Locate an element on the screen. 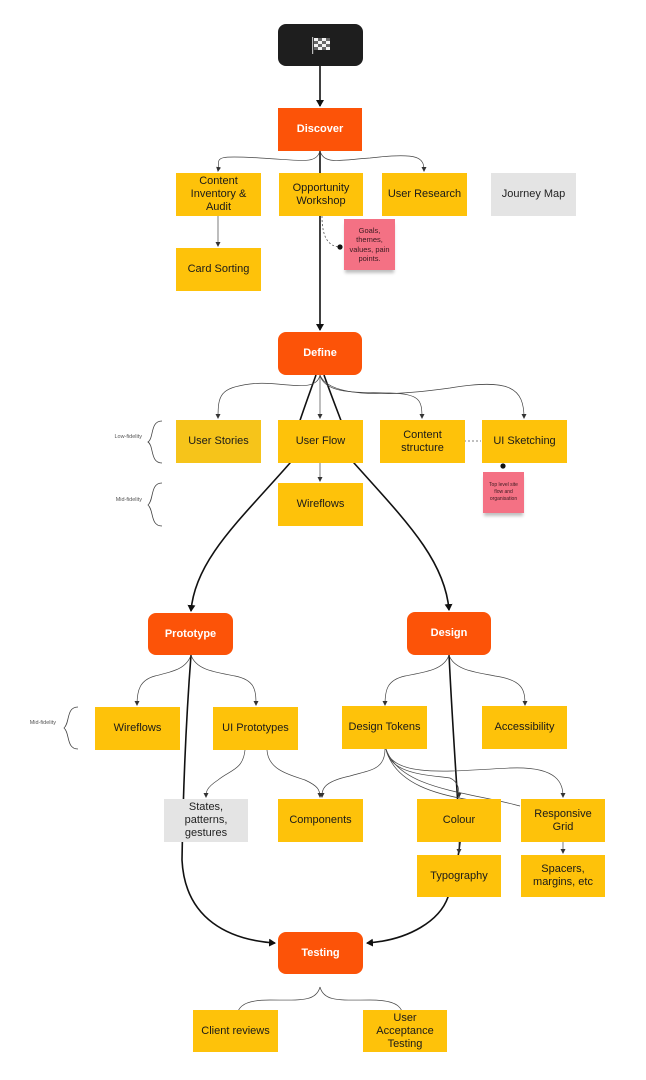 Image resolution: width=646 pixels, height=1080 pixels. phase-discover: Discover is located at coordinates (320, 129).